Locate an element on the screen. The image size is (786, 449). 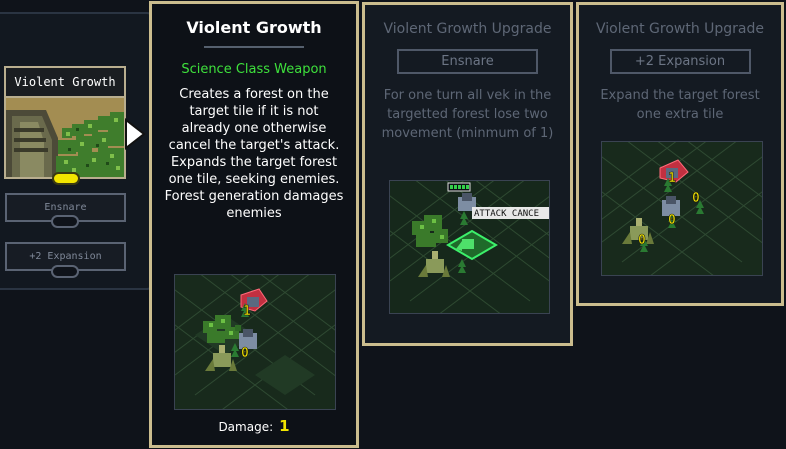
attack-cancel-text: ATTACK CANCE is located at coordinates (506, 214).